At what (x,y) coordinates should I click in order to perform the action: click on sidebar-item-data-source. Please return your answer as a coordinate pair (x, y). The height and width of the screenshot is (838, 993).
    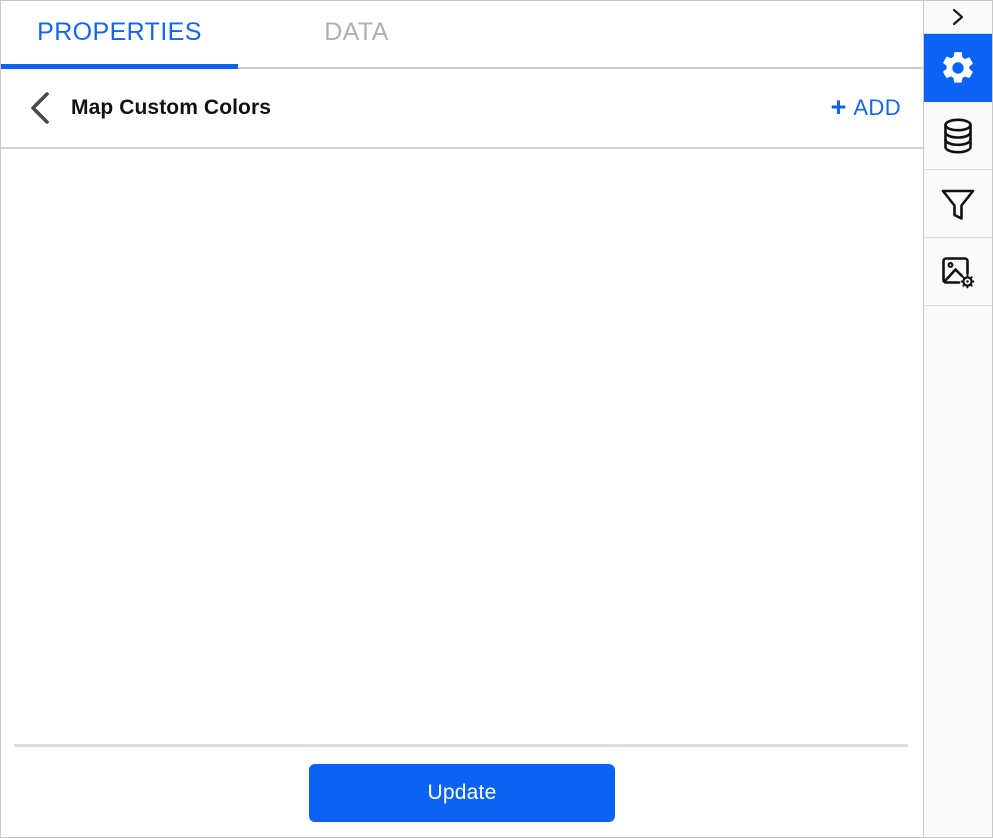
    Looking at the image, I should click on (958, 136).